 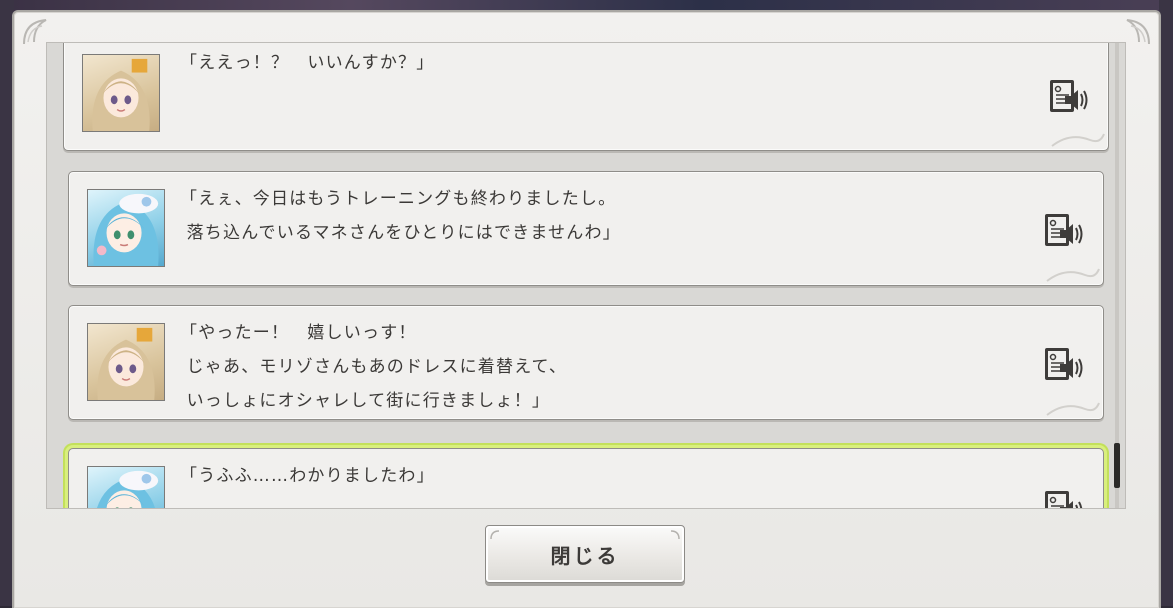 I want to click on dialogue-text: 「うふふ……わかりましたわ」, so click(x=307, y=476).